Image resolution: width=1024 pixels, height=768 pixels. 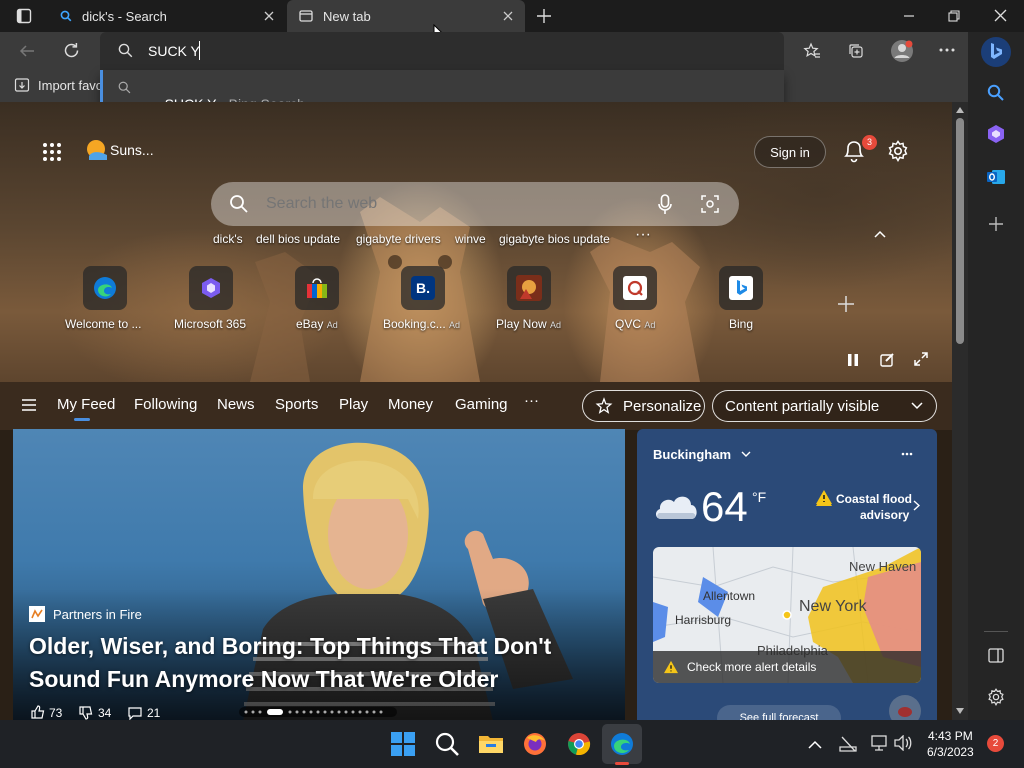 I want to click on settings-gear-icon, so click(x=898, y=151).